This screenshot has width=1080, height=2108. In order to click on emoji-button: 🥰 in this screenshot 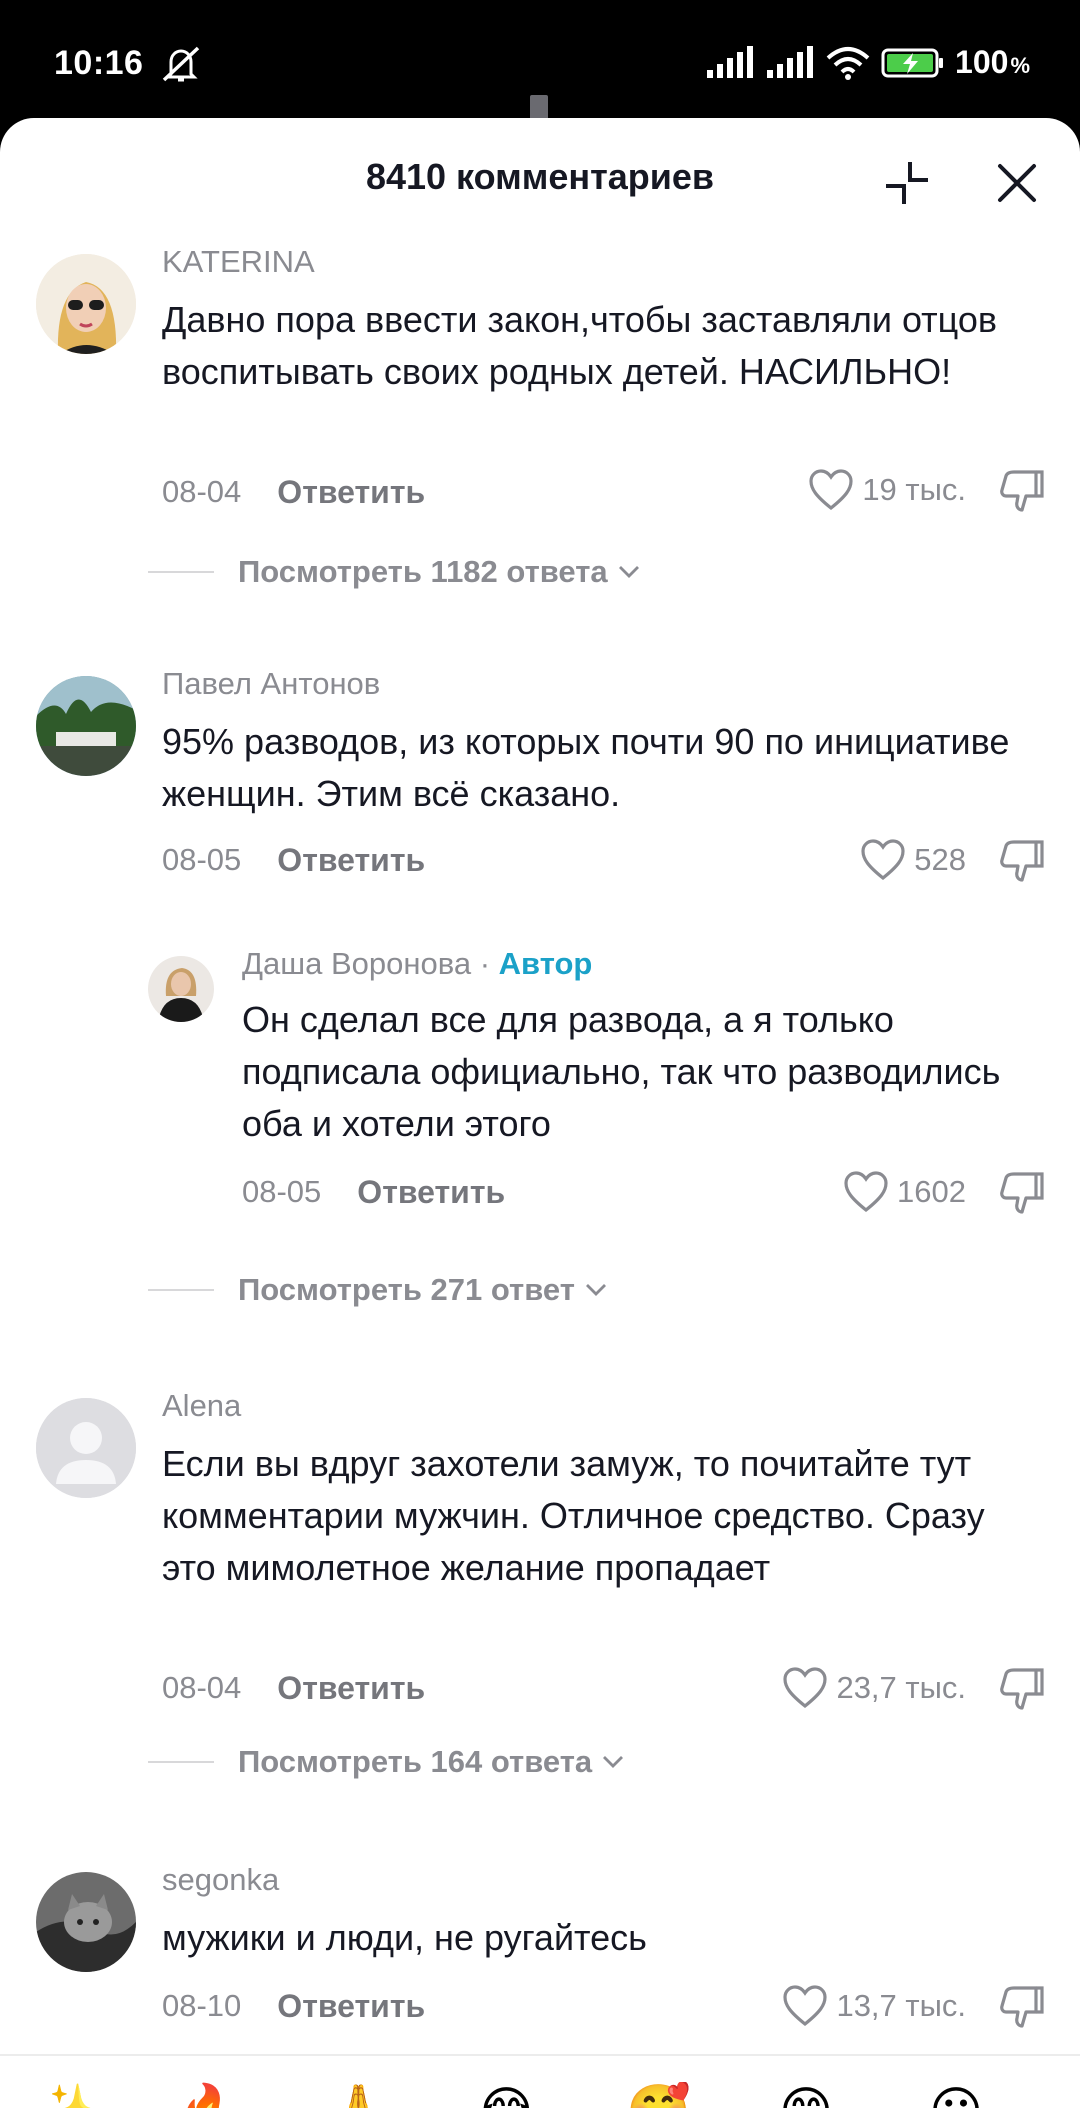, I will do `click(658, 2095)`.